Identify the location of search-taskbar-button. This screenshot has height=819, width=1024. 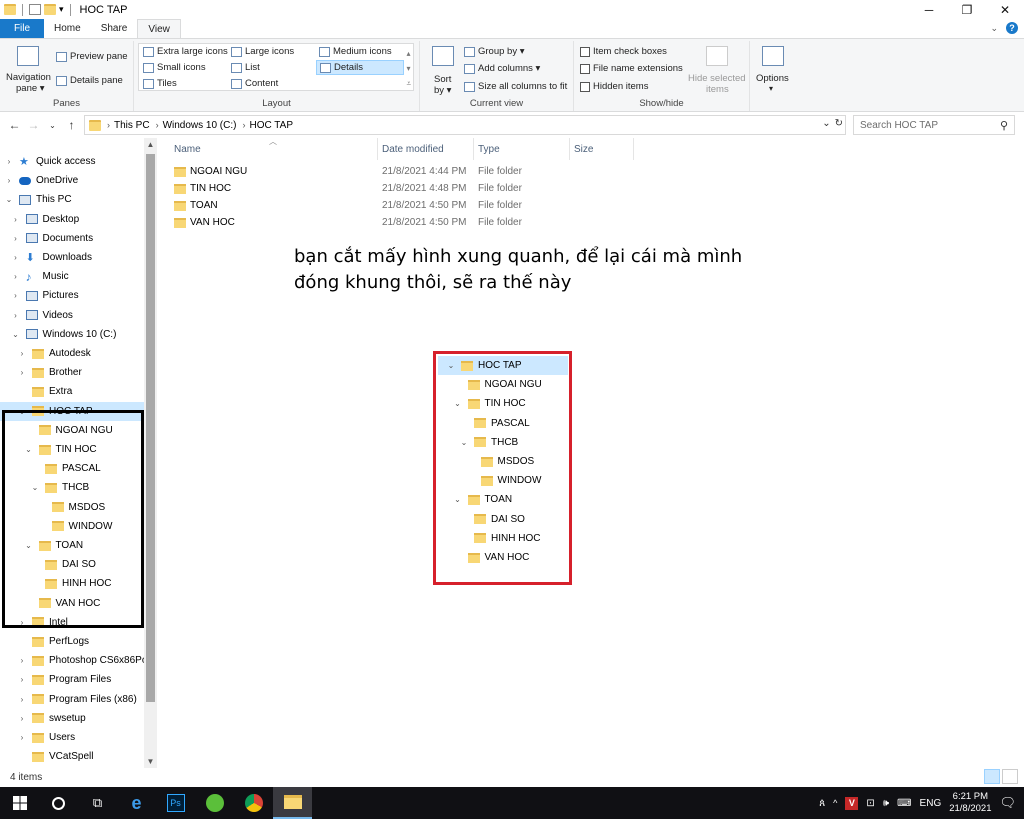
(58, 803).